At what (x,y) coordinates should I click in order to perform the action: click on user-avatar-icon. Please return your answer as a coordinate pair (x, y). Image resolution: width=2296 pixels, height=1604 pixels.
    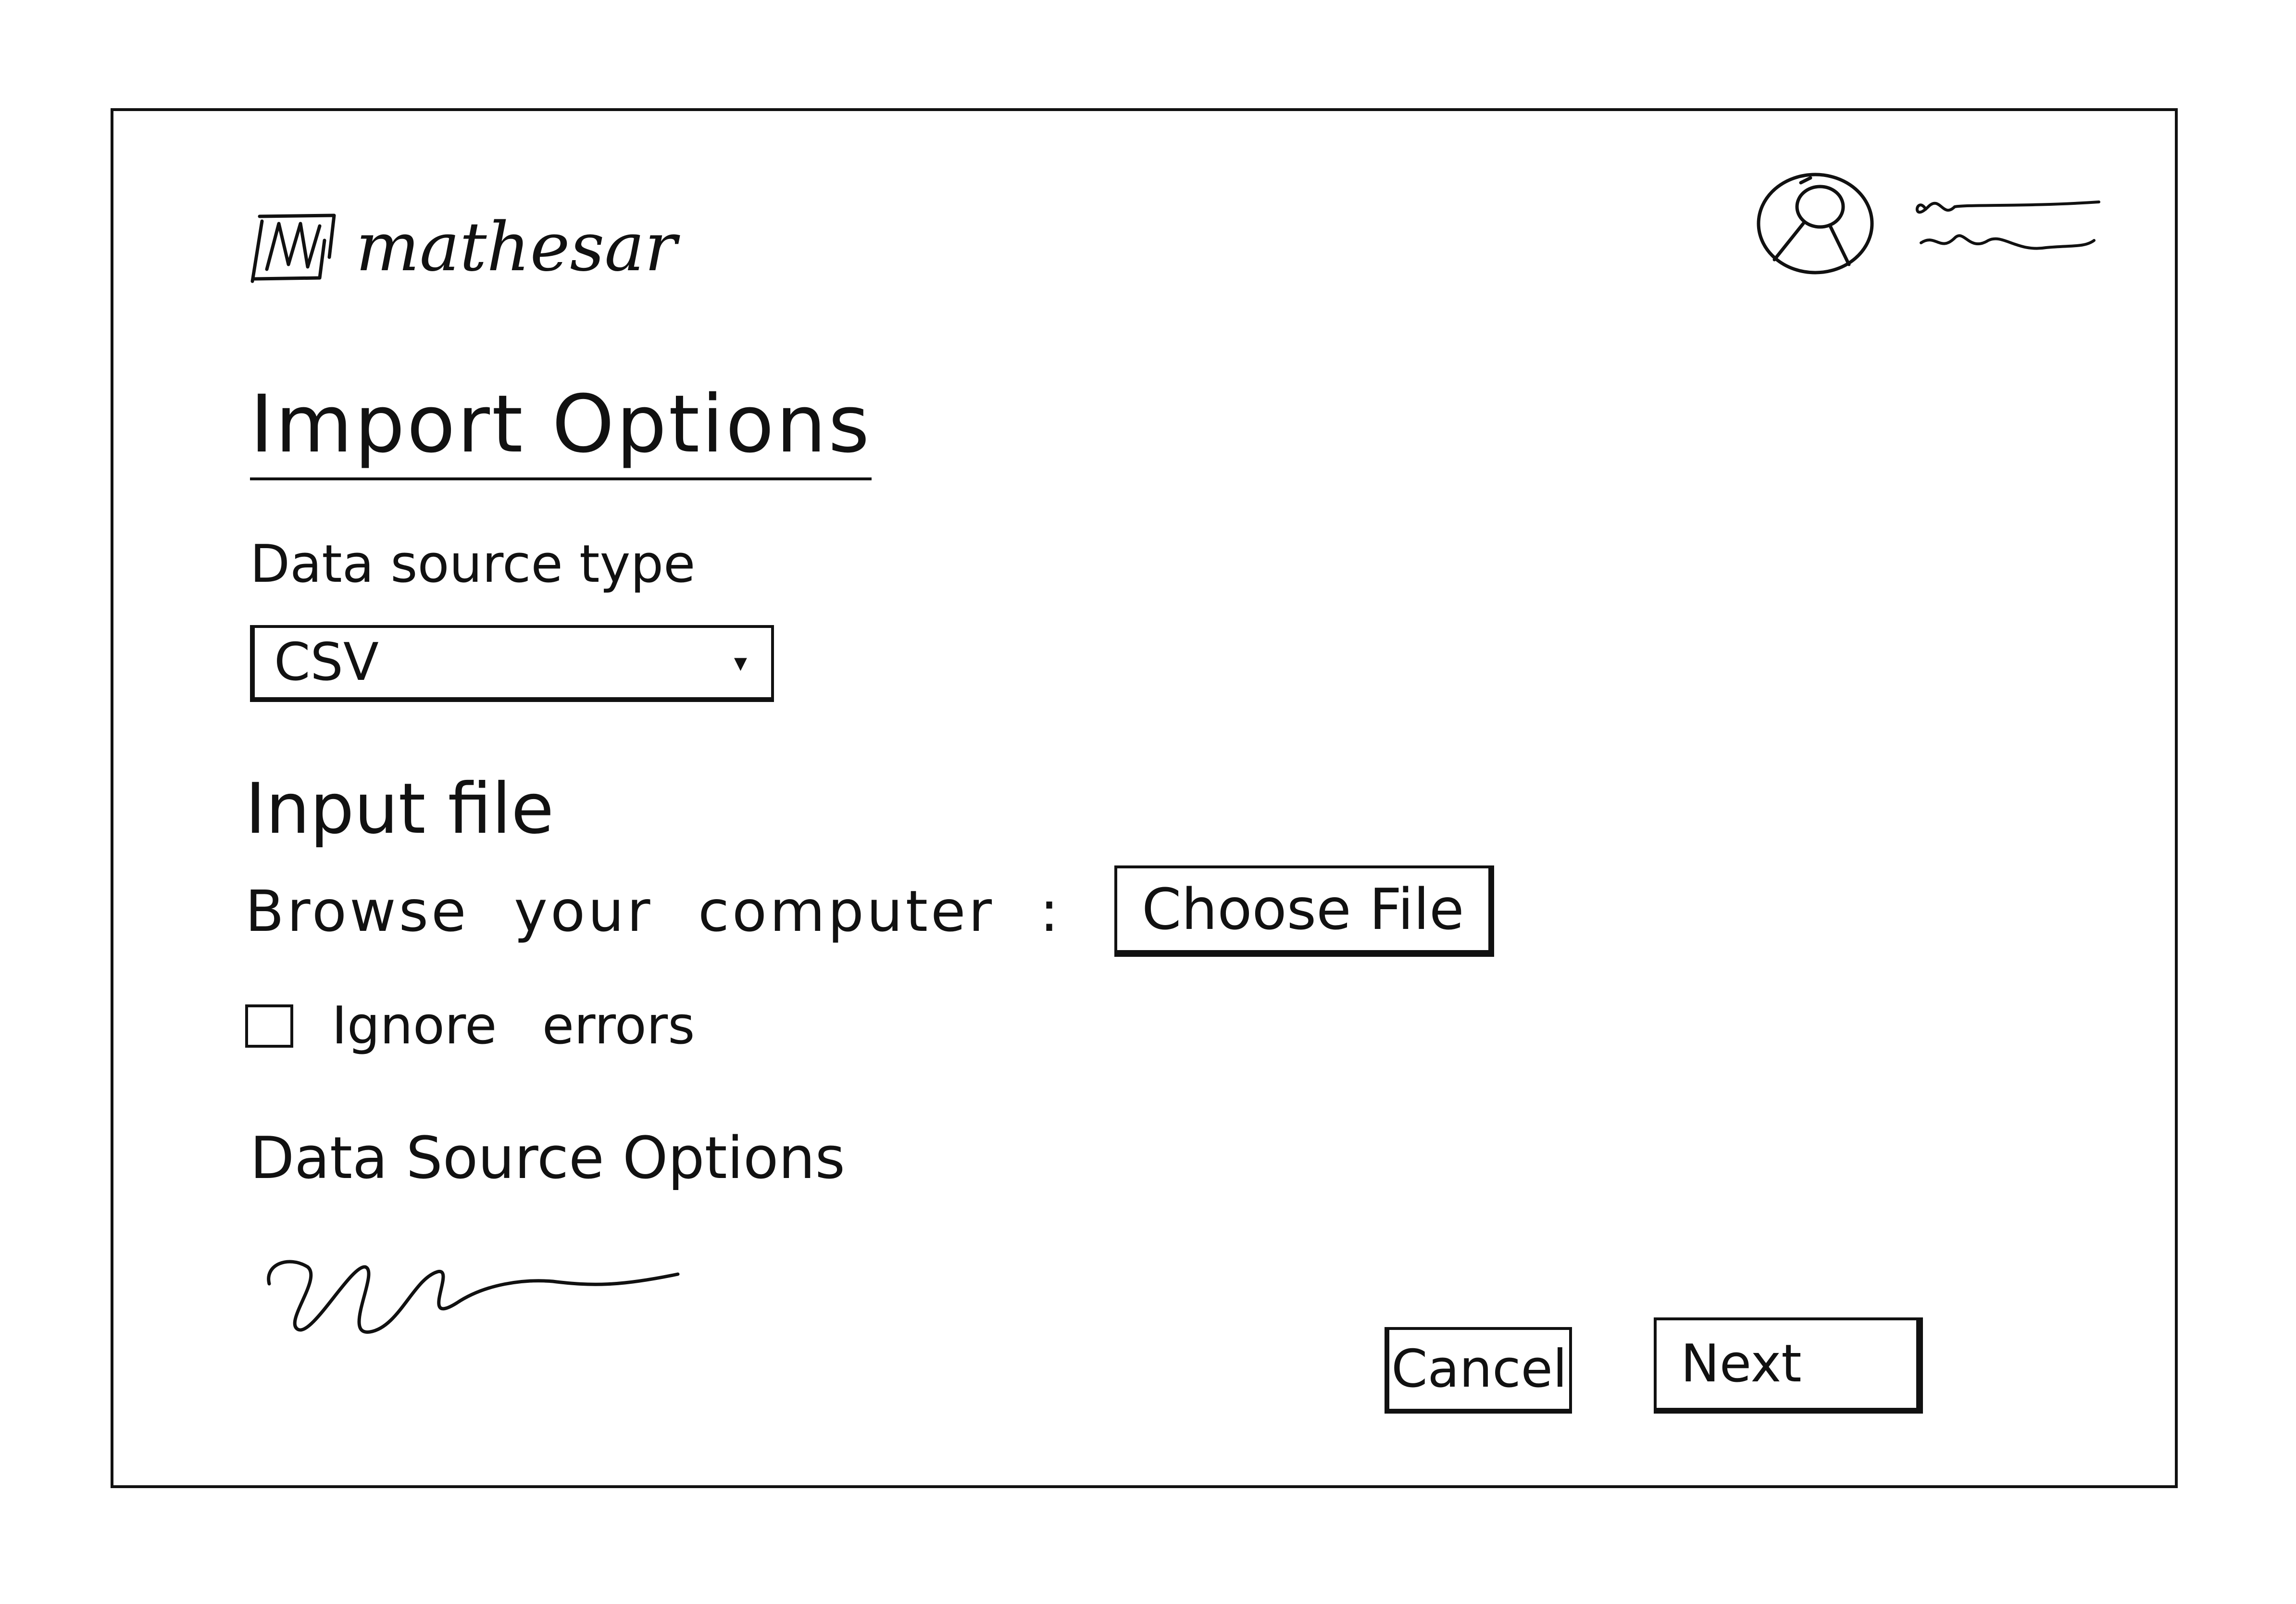
    Looking at the image, I should click on (1815, 223).